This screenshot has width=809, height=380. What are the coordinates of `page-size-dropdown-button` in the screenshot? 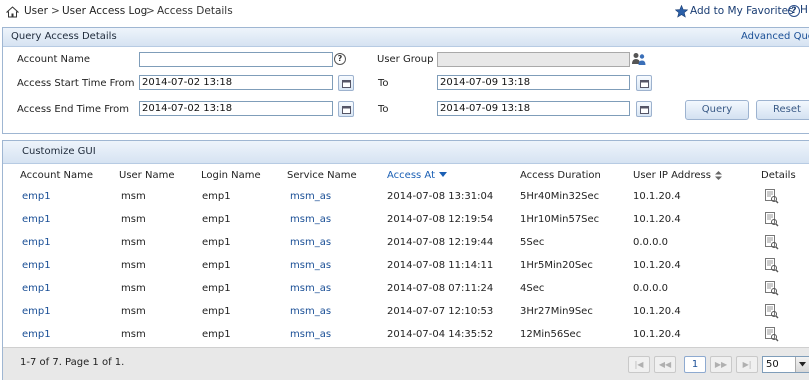 It's located at (802, 364).